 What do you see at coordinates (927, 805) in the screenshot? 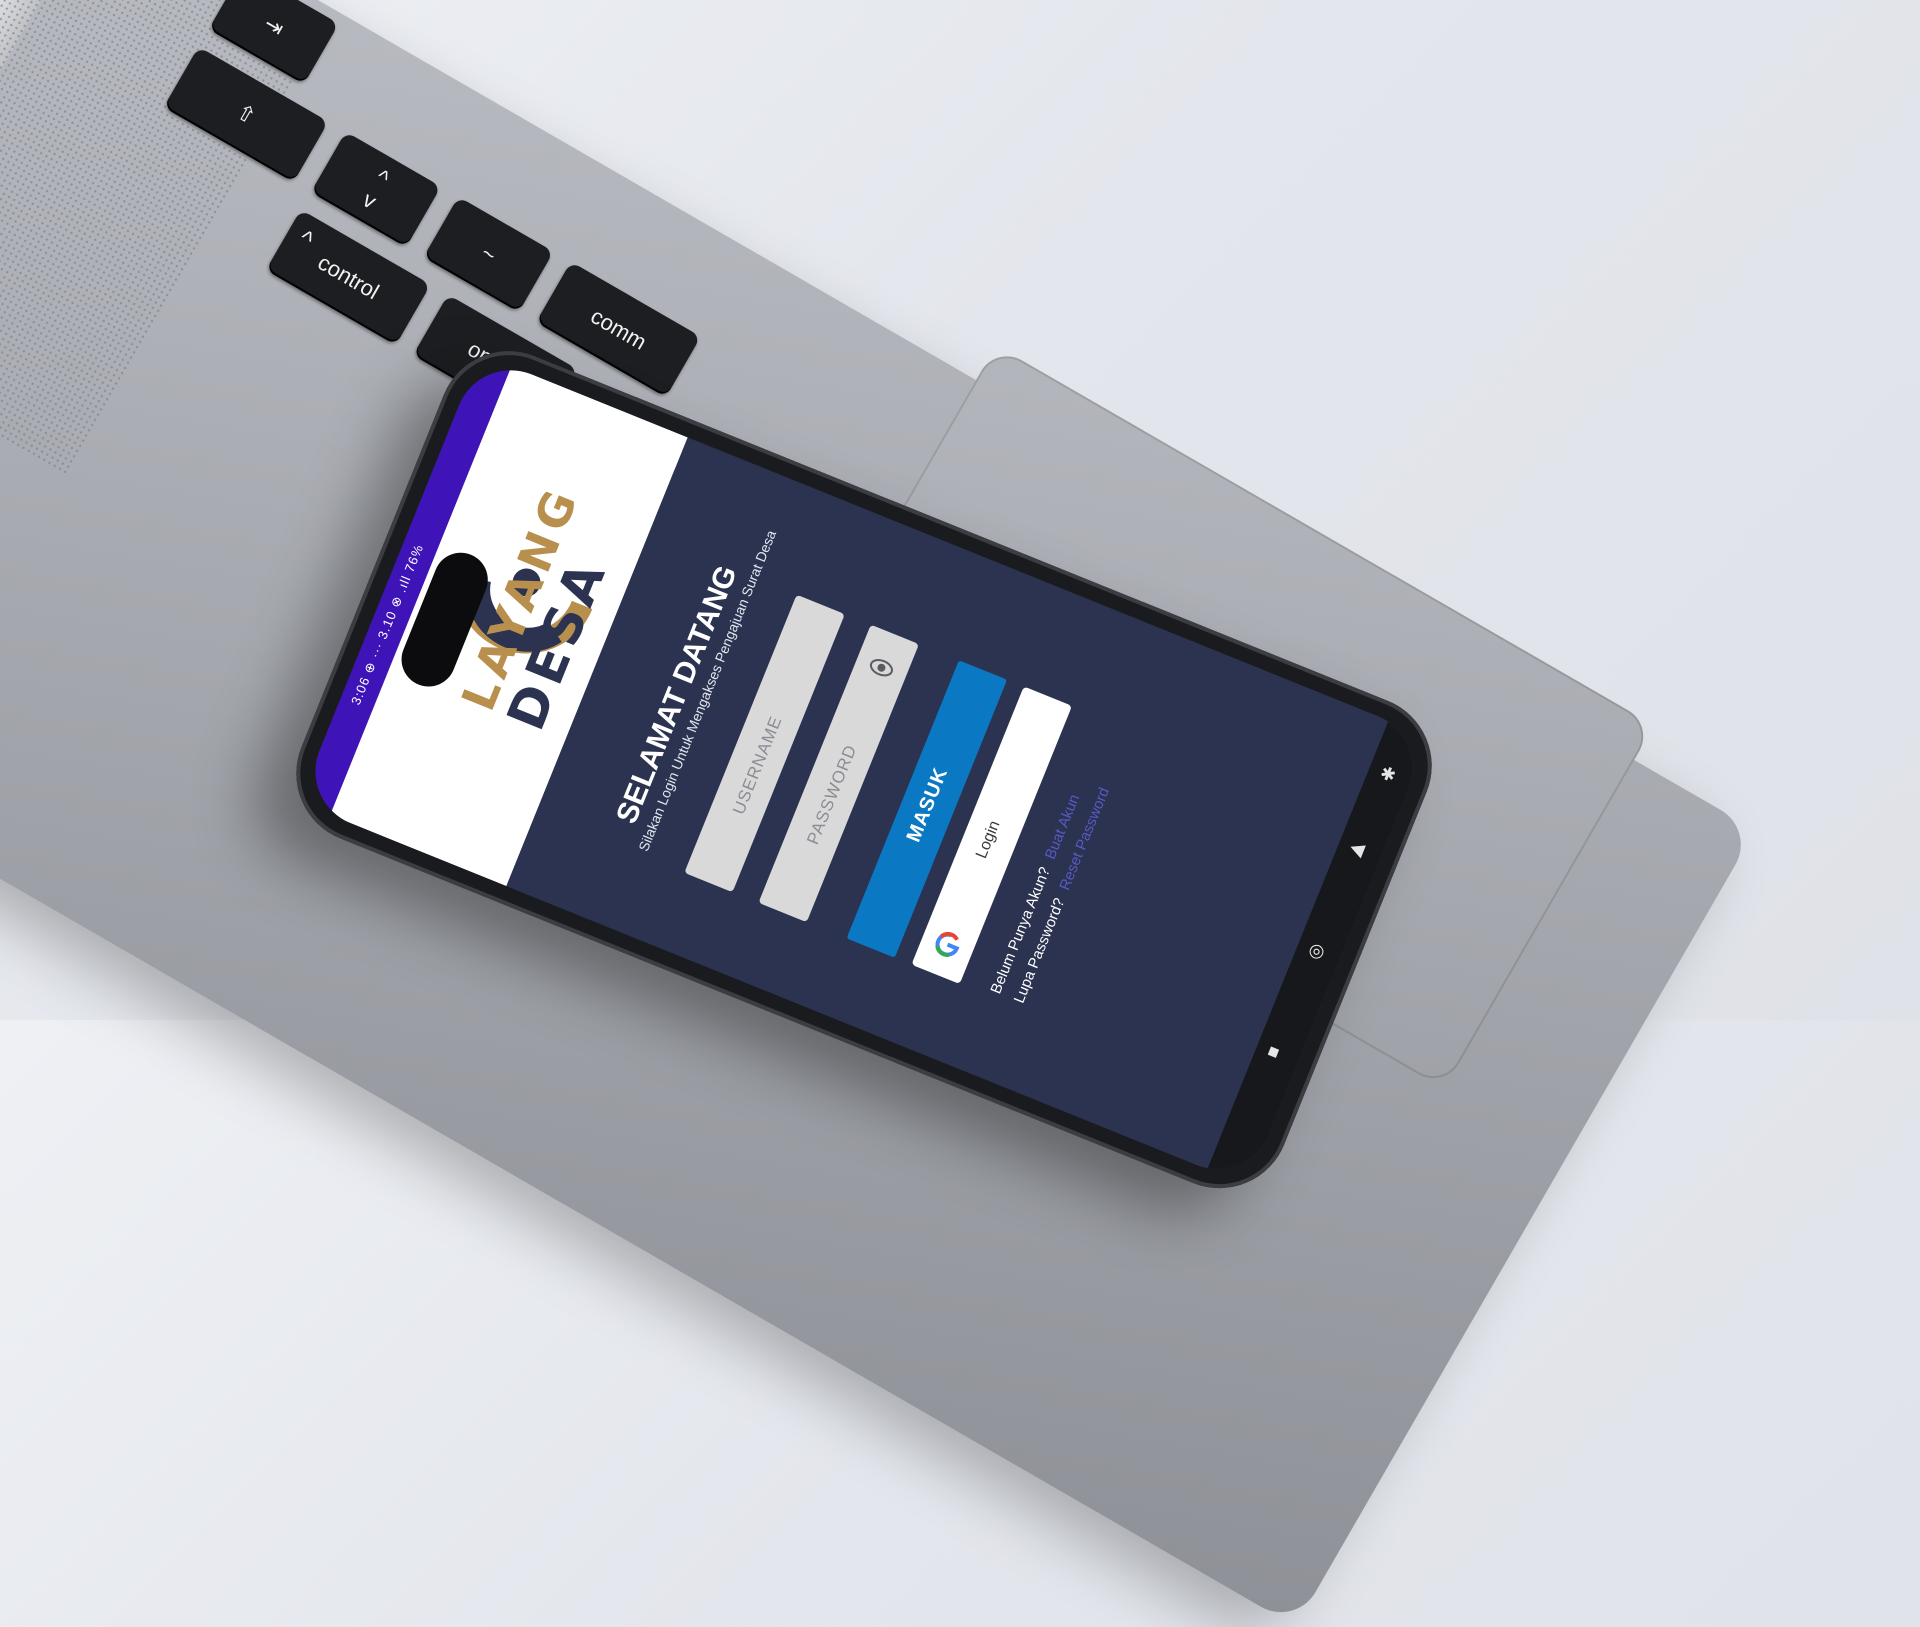
I see `masuk-button-label: MASUK` at bounding box center [927, 805].